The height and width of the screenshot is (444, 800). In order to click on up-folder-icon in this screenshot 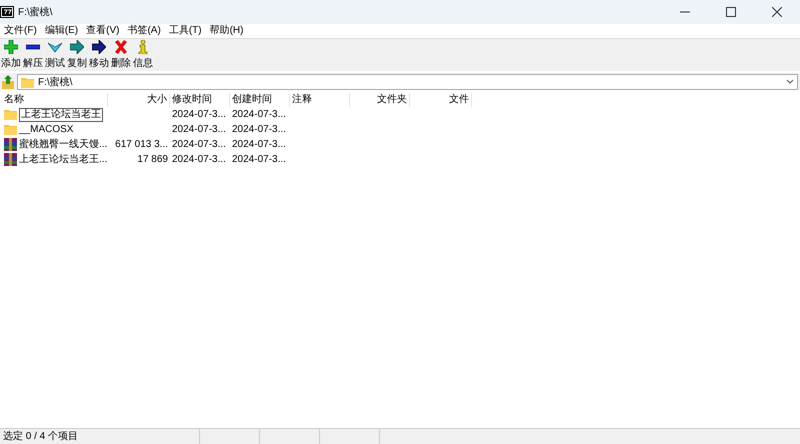, I will do `click(8, 81)`.